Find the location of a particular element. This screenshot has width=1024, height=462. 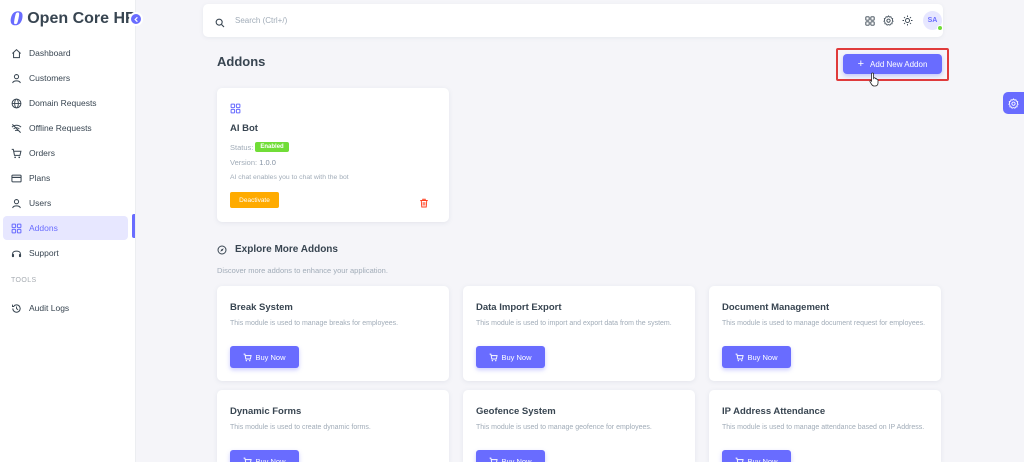

sidebar-item-dashboard: Dashboard is located at coordinates (65, 53).